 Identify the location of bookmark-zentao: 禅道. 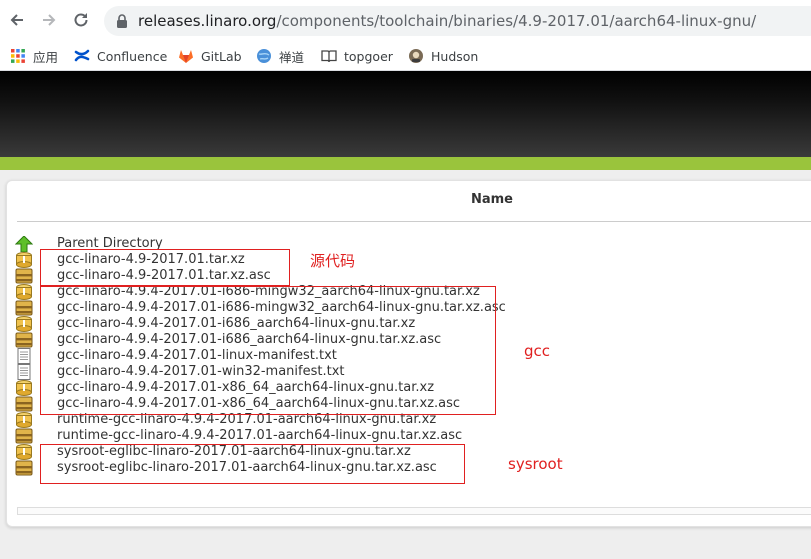
(280, 56).